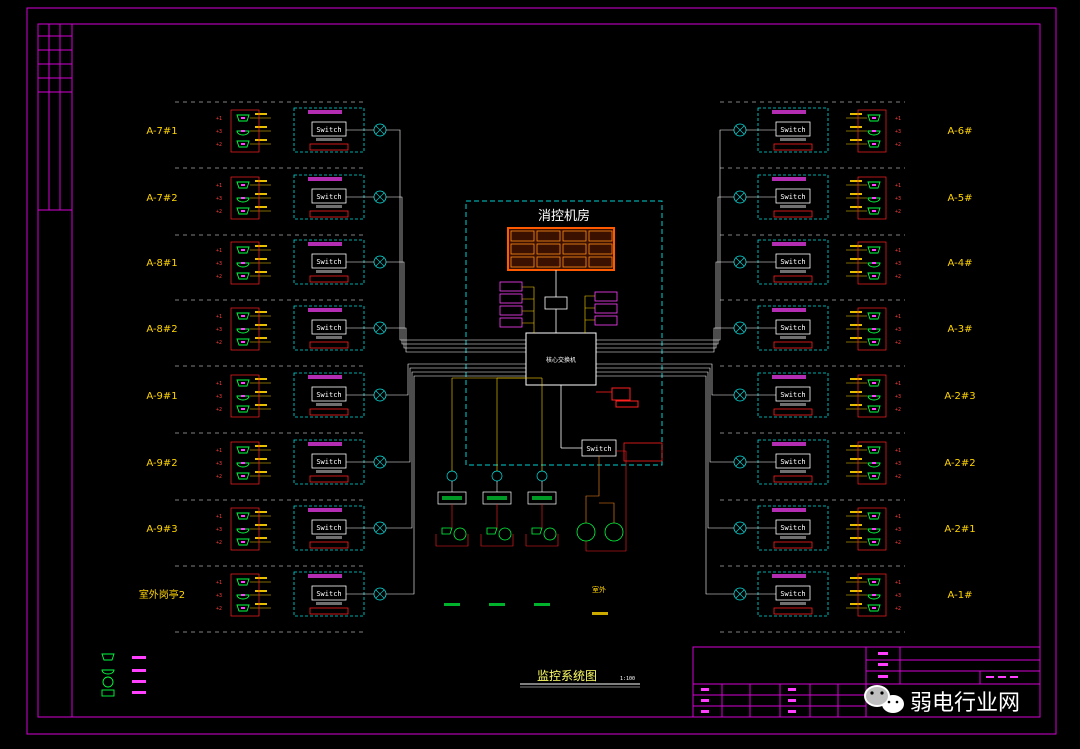 The image size is (1080, 749). What do you see at coordinates (263, 602) in the screenshot?
I see `left-building-row: 室外岗亭2 +1 +3 +2 Switch` at bounding box center [263, 602].